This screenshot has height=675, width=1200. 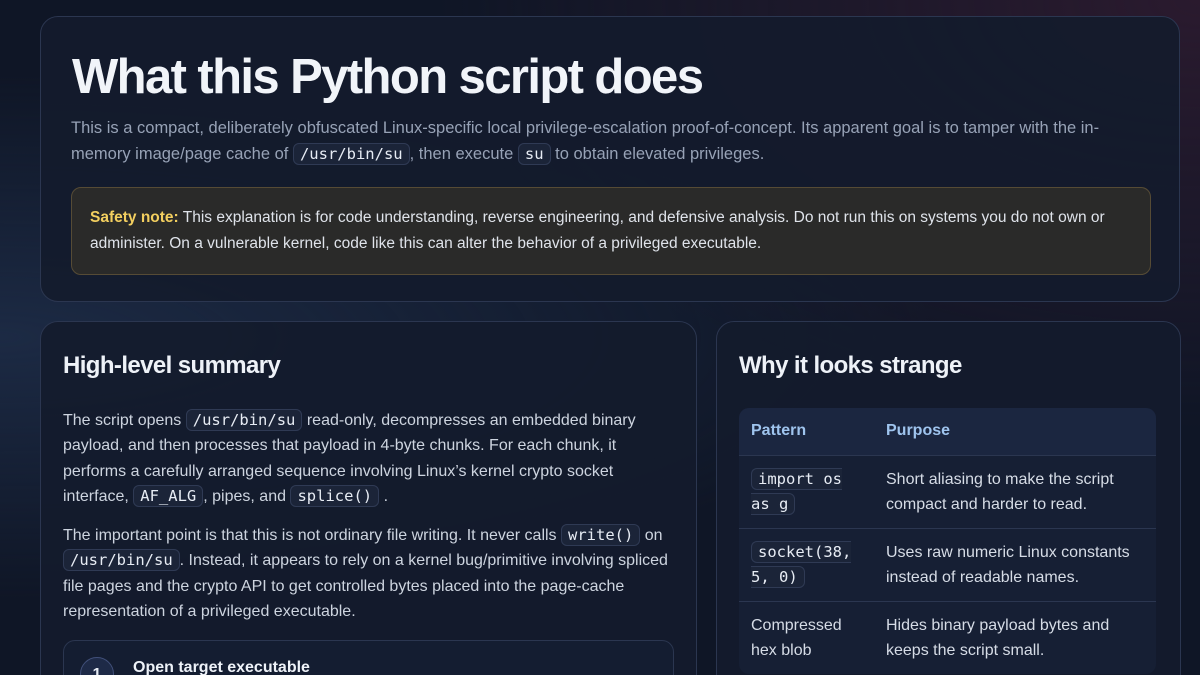 I want to click on table-header-row: Pattern Purpose, so click(x=947, y=431).